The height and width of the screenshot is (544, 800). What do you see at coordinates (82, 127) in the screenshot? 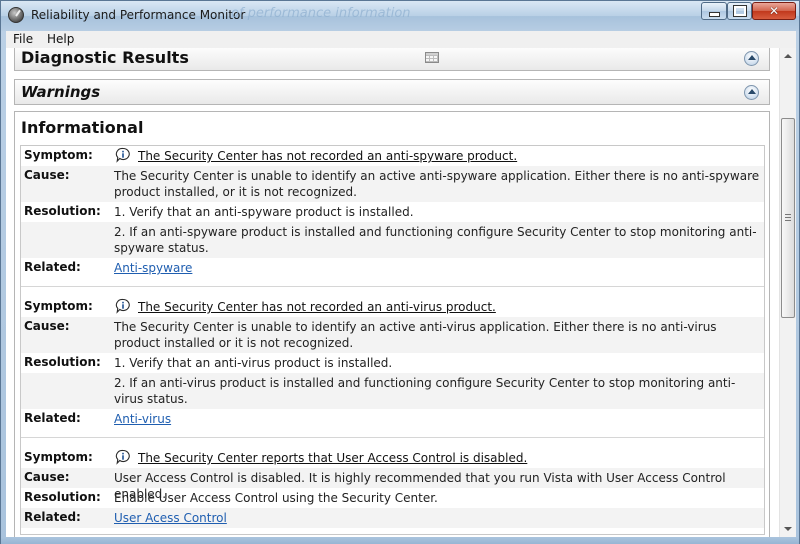
I see `informational-title: Informational` at bounding box center [82, 127].